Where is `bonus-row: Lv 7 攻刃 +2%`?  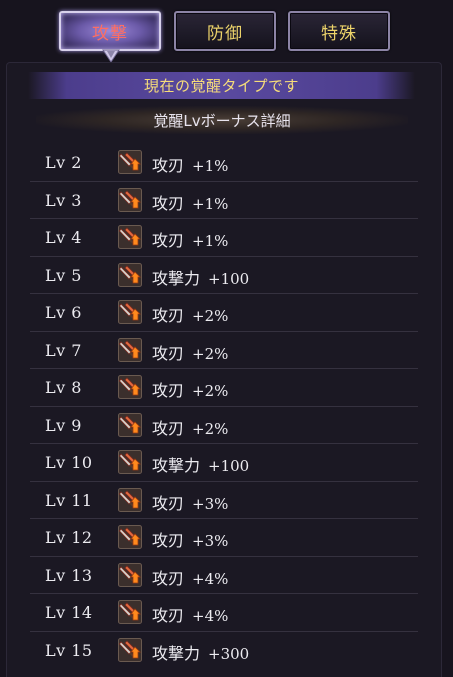
bonus-row: Lv 7 攻刃 +2% is located at coordinates (224, 350).